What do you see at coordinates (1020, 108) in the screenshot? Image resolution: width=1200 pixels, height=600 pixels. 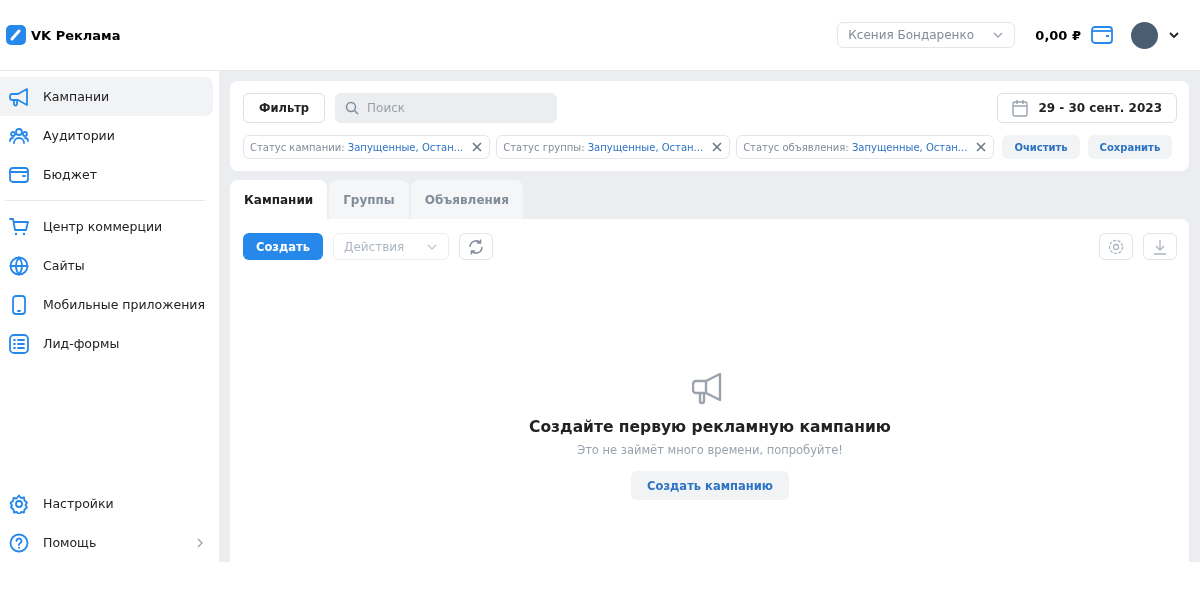 I see `calendar-icon` at bounding box center [1020, 108].